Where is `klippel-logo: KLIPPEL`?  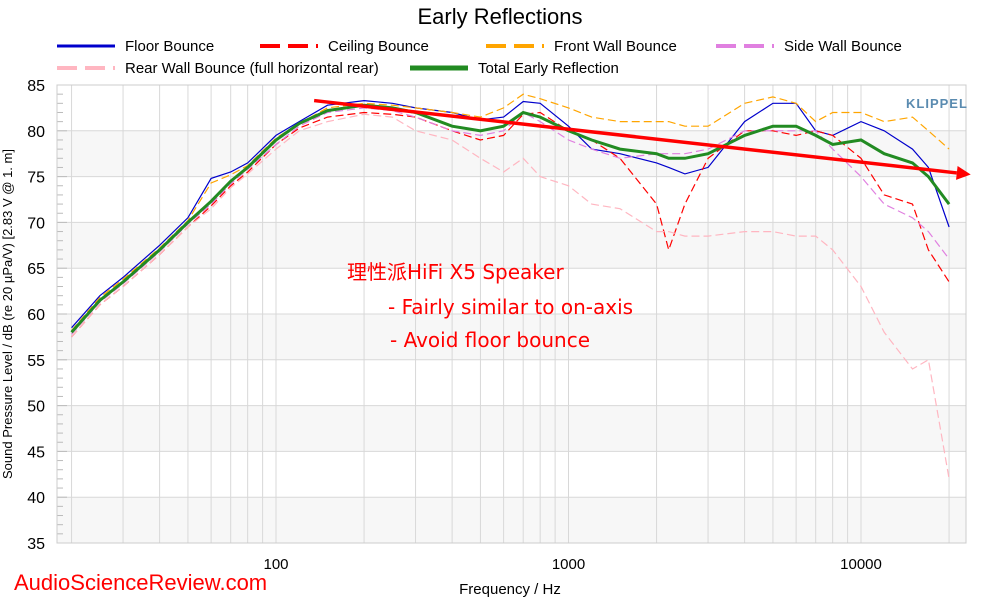 klippel-logo: KLIPPEL is located at coordinates (937, 103).